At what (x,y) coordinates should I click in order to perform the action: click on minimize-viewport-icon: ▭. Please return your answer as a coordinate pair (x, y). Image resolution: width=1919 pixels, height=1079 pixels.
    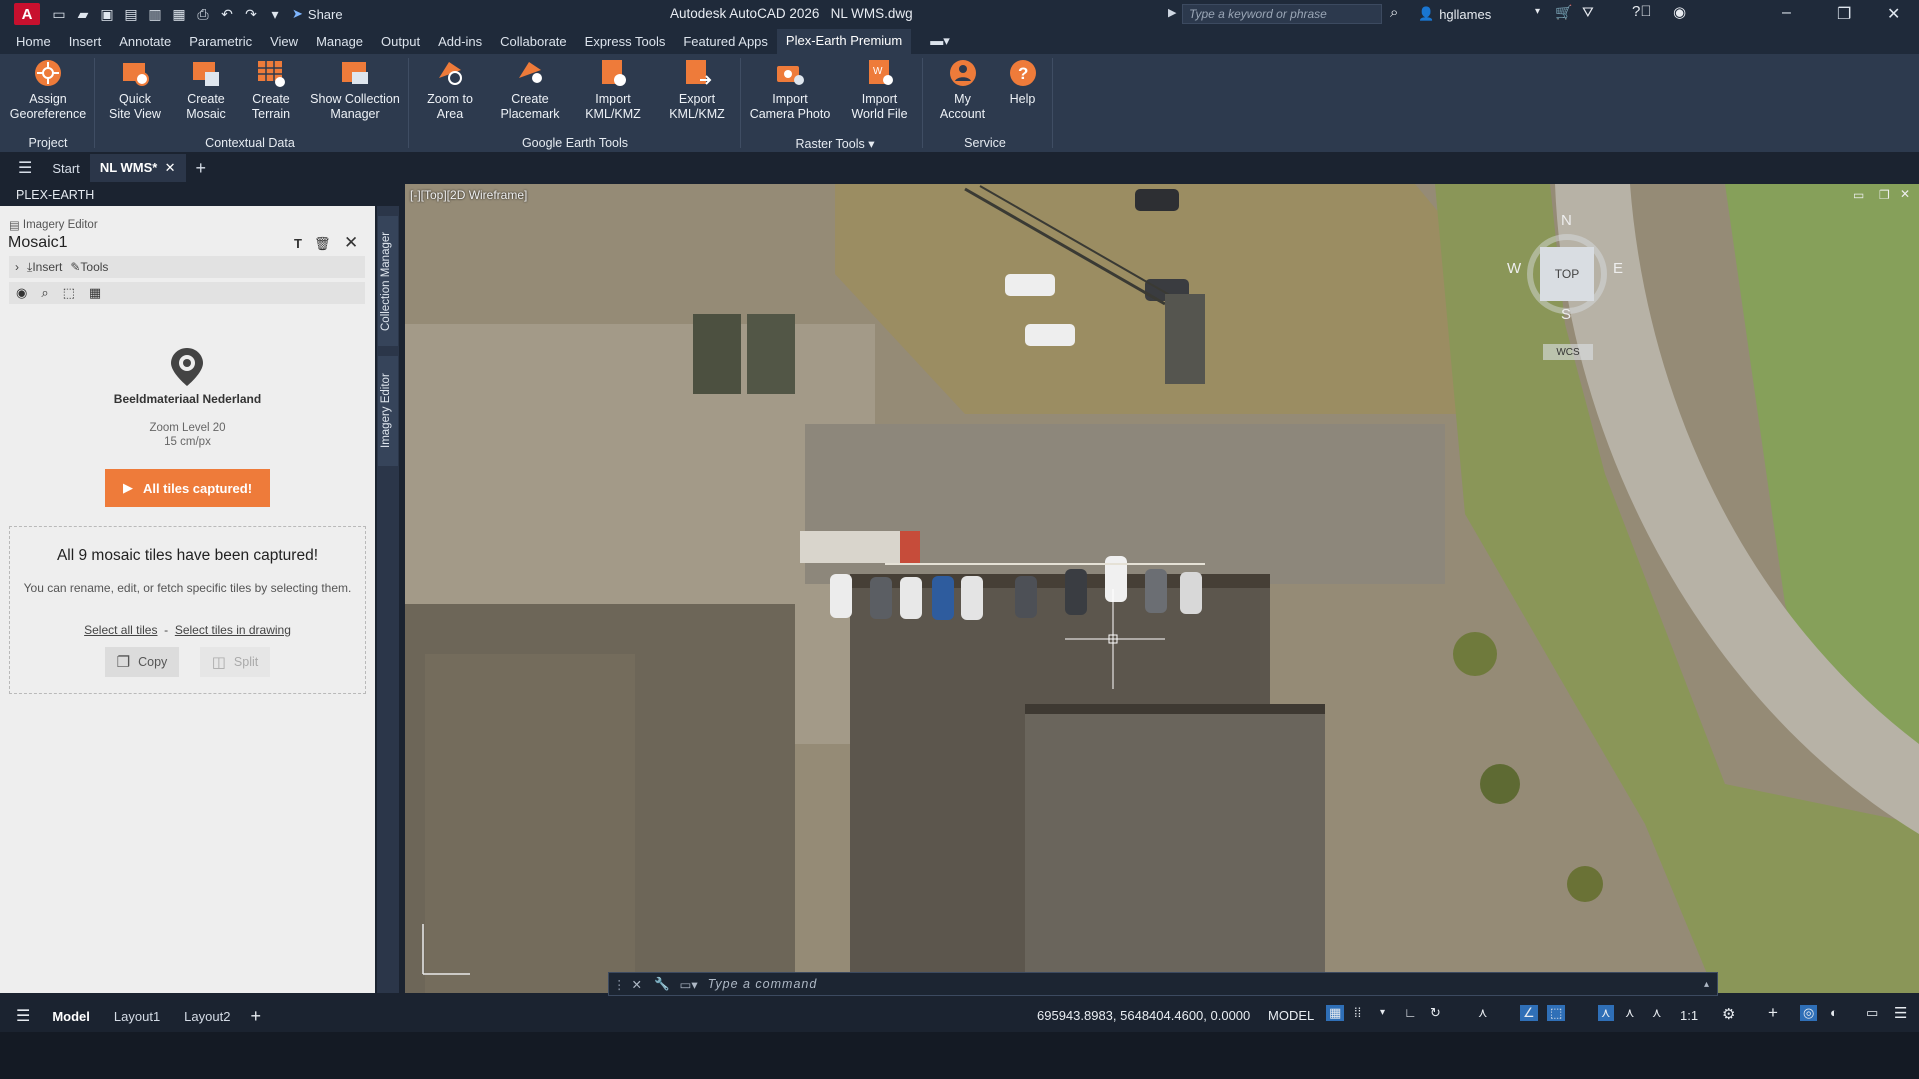
    Looking at the image, I should click on (1858, 195).